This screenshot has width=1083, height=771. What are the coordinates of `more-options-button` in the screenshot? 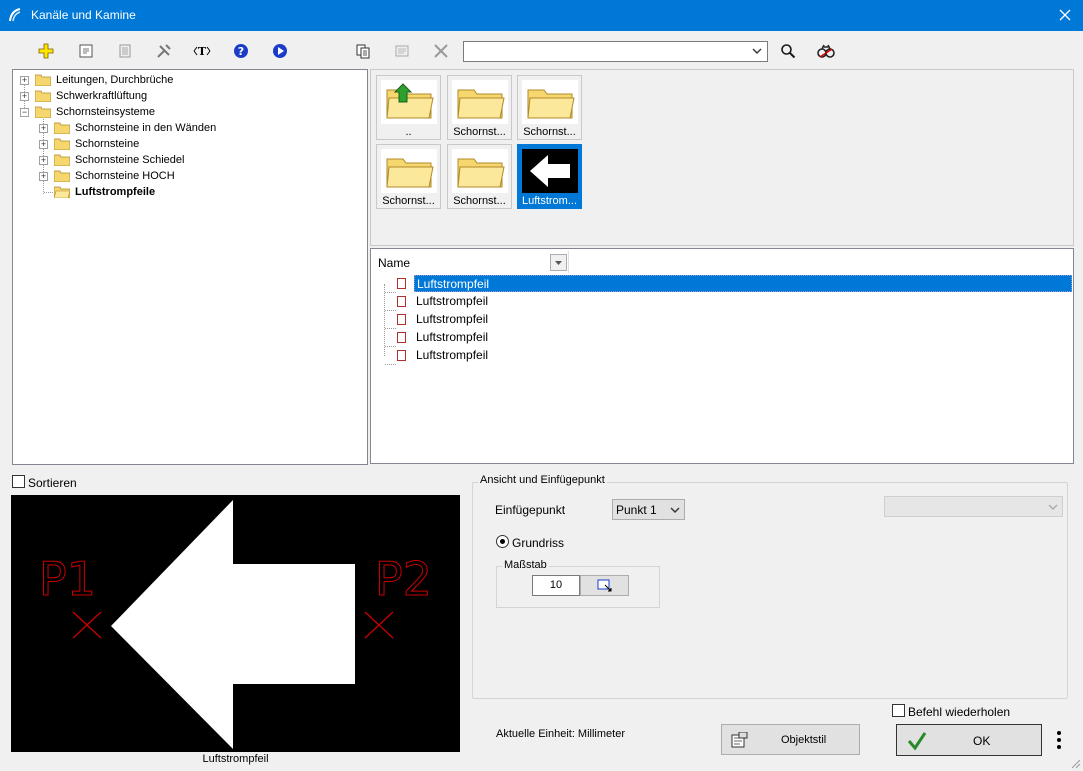 It's located at (1059, 740).